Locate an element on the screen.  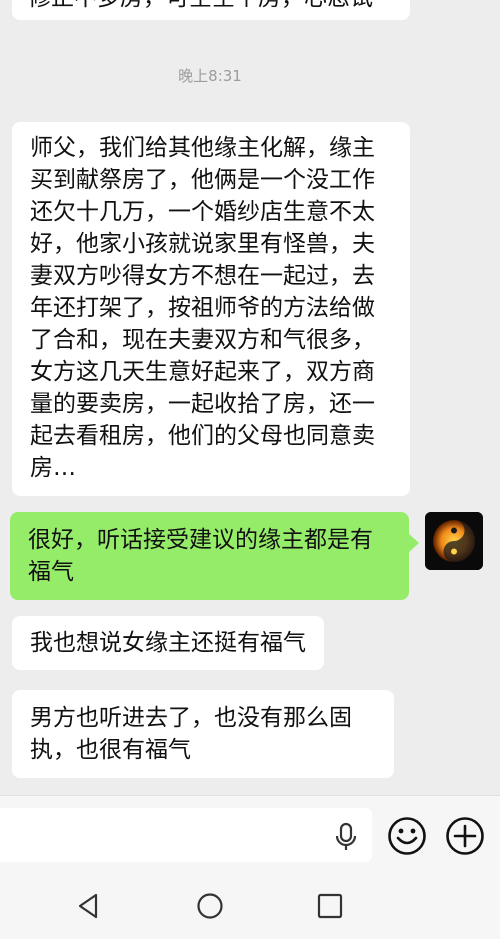
square-recent-icon is located at coordinates (330, 906).